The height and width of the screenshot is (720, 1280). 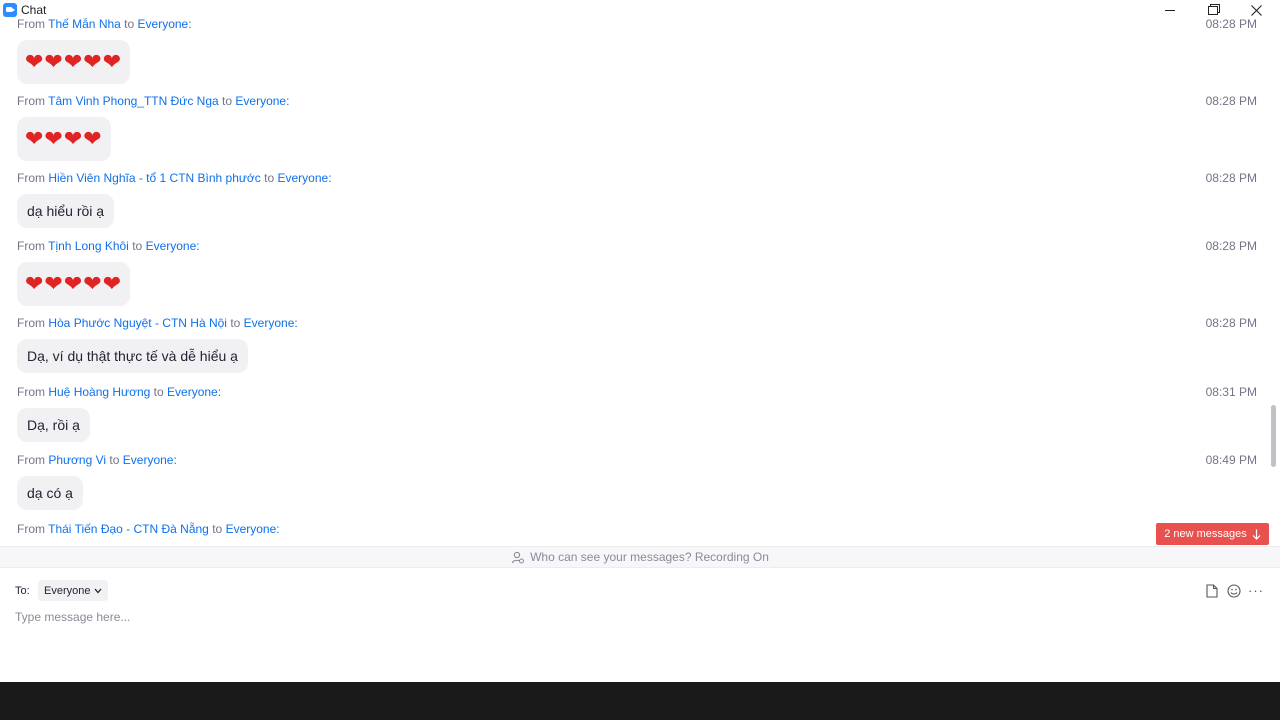 What do you see at coordinates (518, 557) in the screenshot?
I see `person-icon` at bounding box center [518, 557].